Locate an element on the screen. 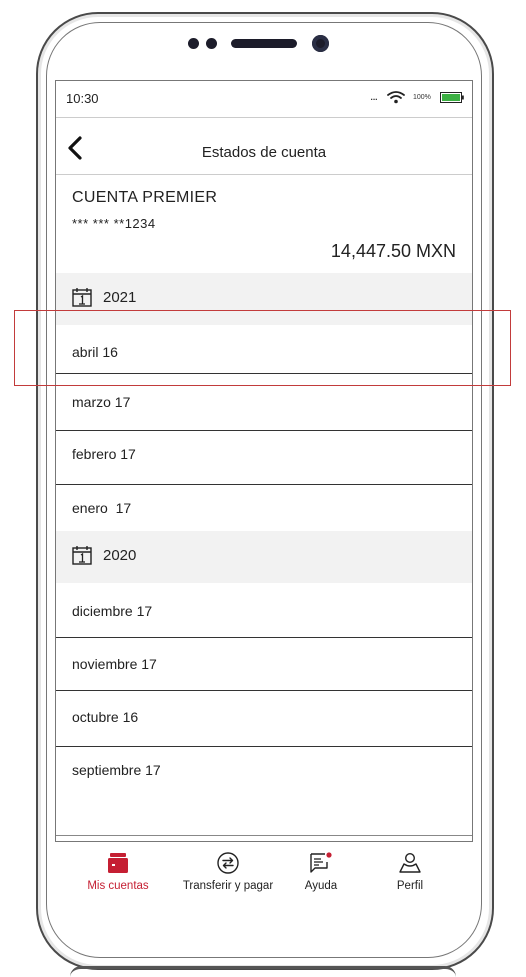  sensor-dot-left is located at coordinates (193, 43).